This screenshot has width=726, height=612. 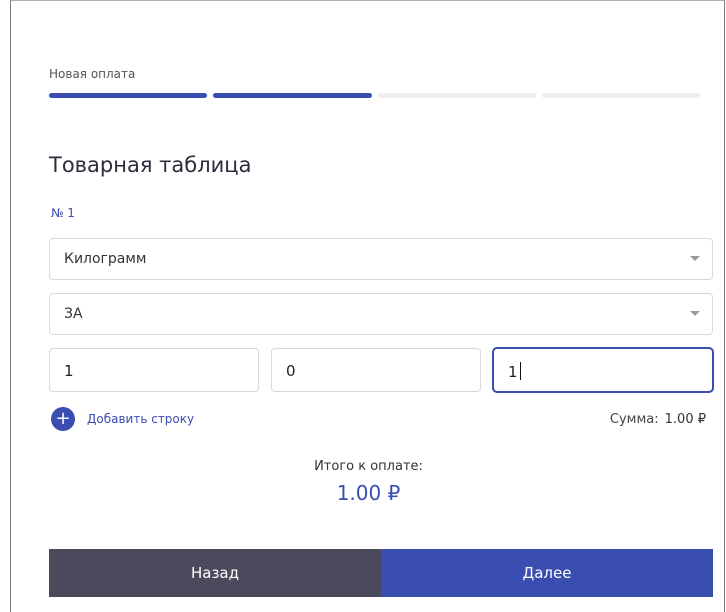 I want to click on plus-icon: +, so click(x=63, y=419).